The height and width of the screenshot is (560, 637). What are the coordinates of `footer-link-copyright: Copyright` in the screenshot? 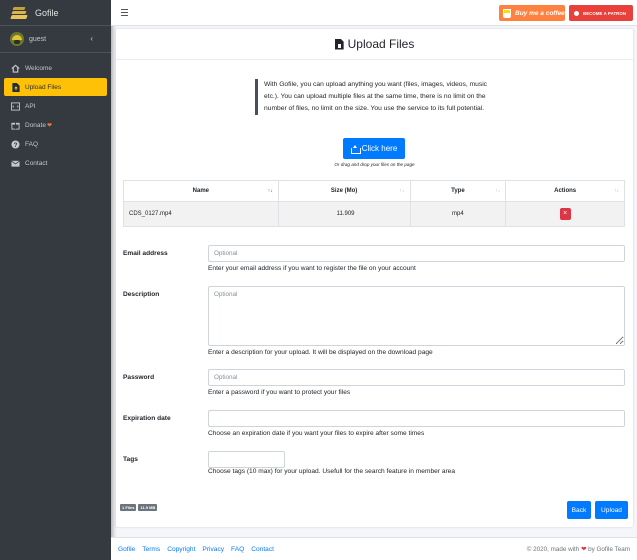 It's located at (181, 549).